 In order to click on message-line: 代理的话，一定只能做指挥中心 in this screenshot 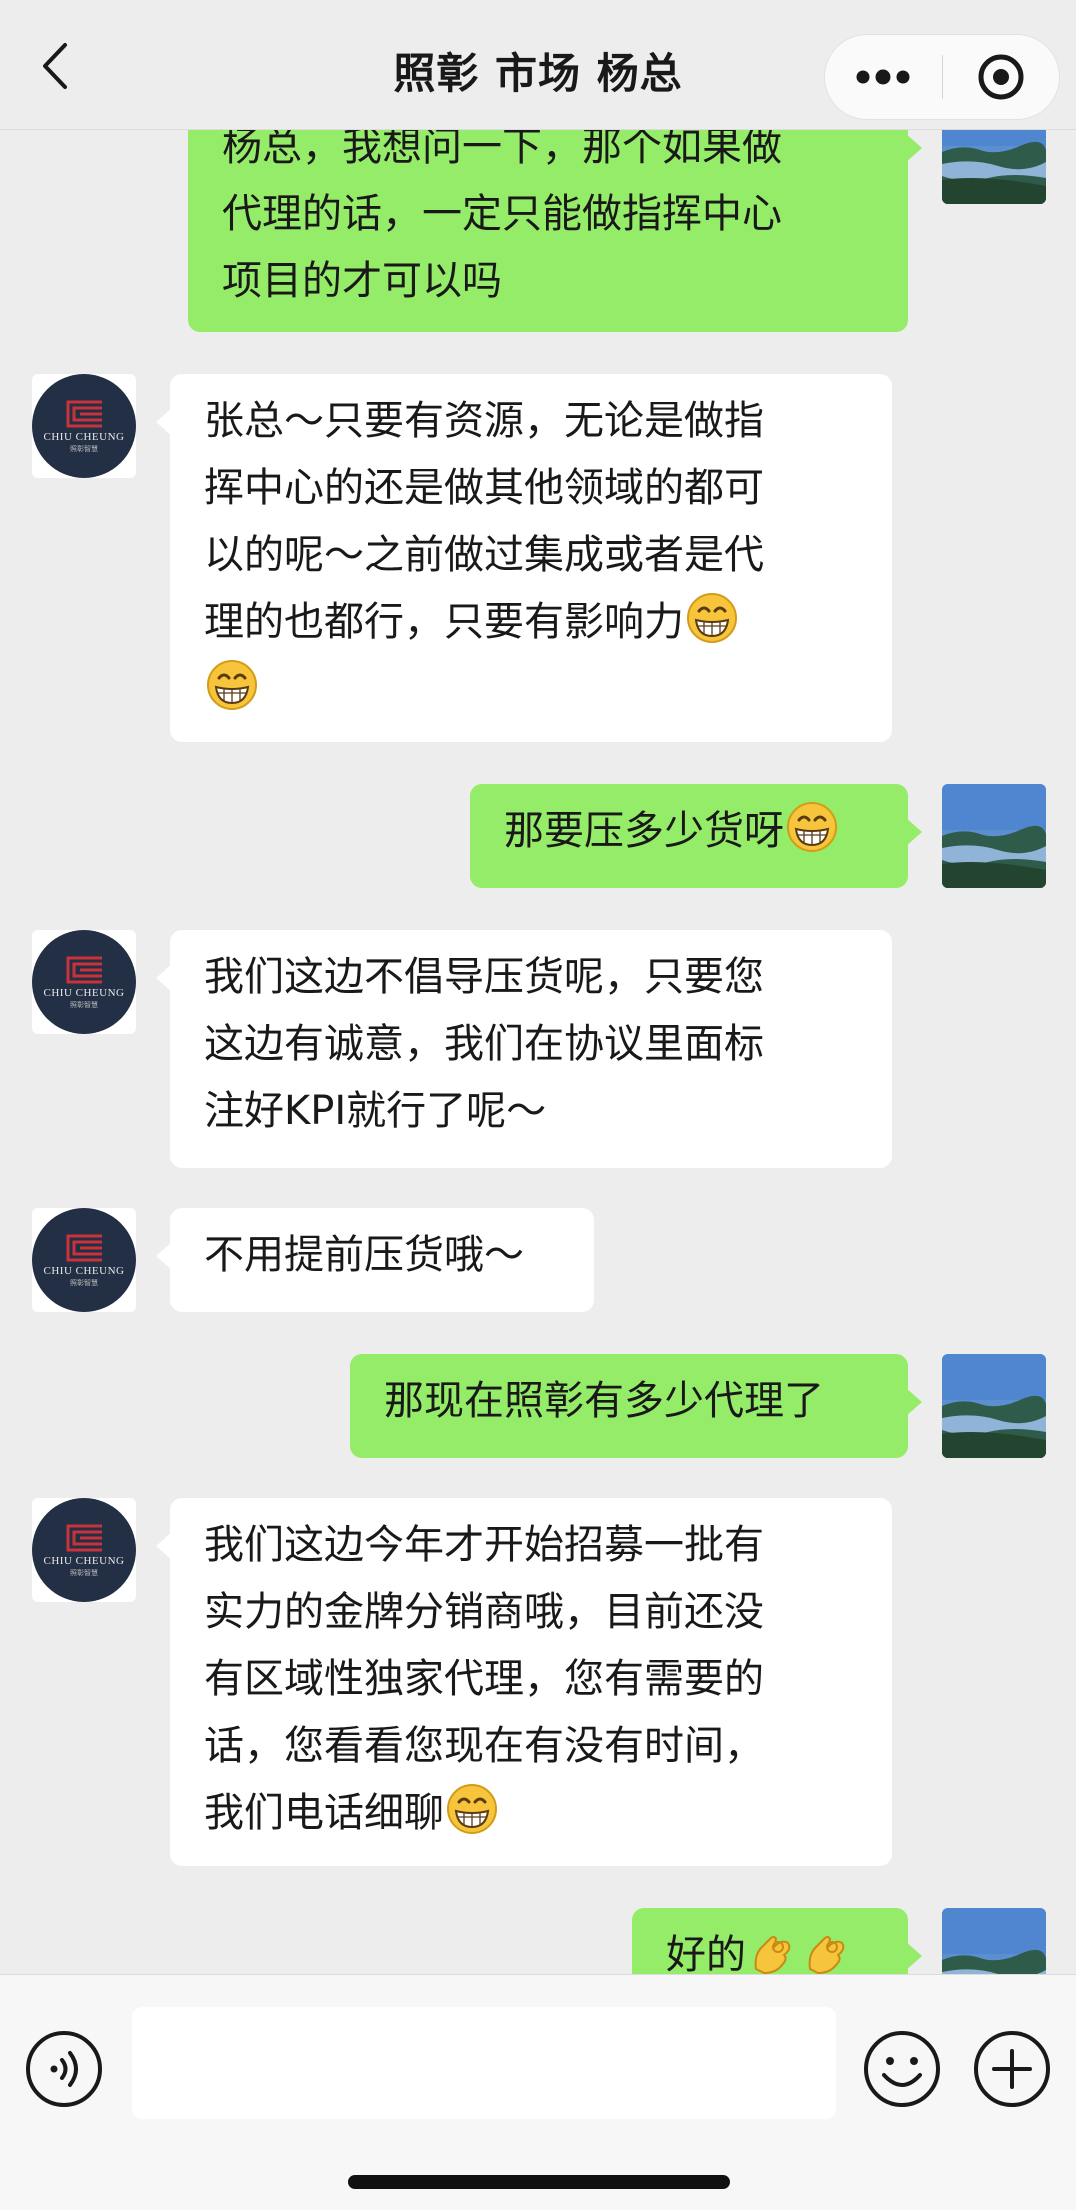, I will do `click(502, 214)`.